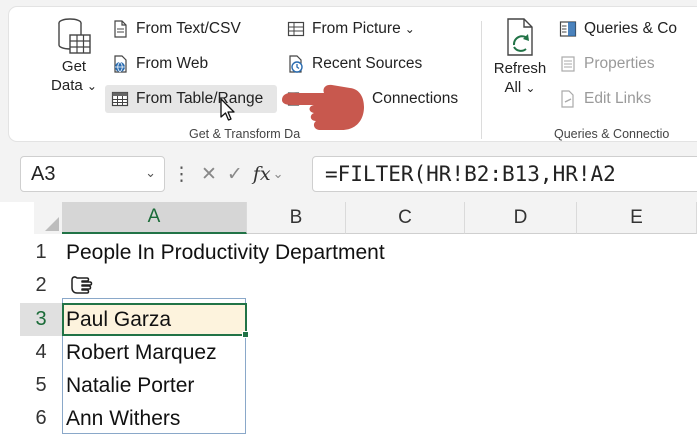 The width and height of the screenshot is (697, 437). What do you see at coordinates (67, 85) in the screenshot?
I see `get-data-label-2: Data` at bounding box center [67, 85].